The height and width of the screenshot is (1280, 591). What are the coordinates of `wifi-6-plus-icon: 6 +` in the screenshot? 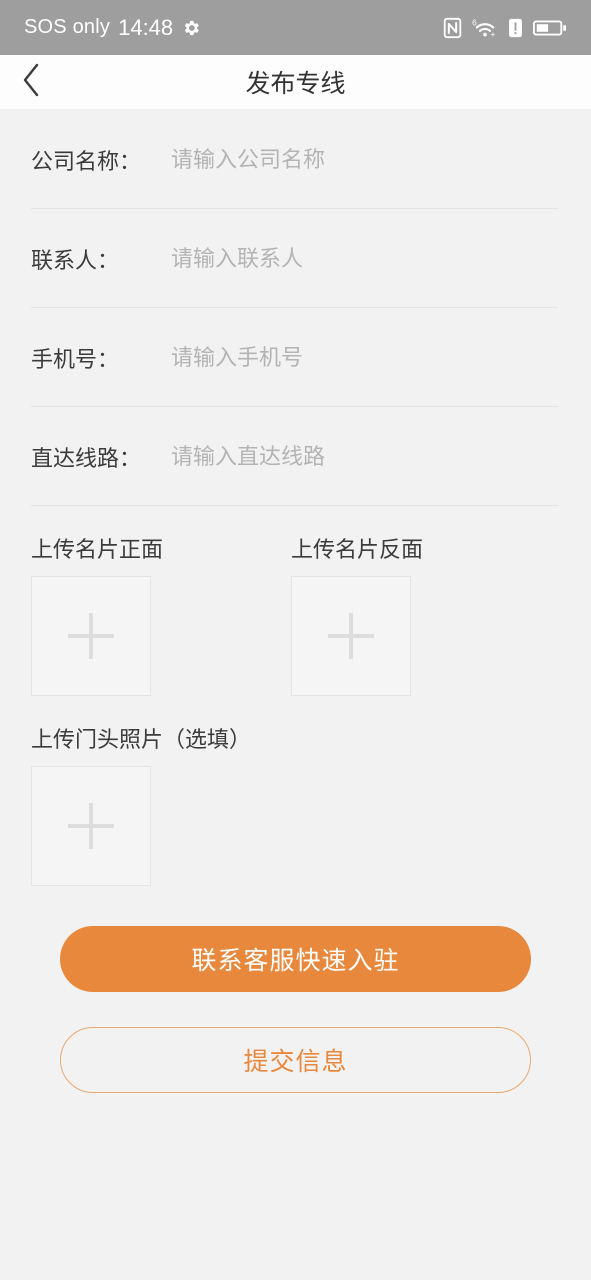 It's located at (485, 28).